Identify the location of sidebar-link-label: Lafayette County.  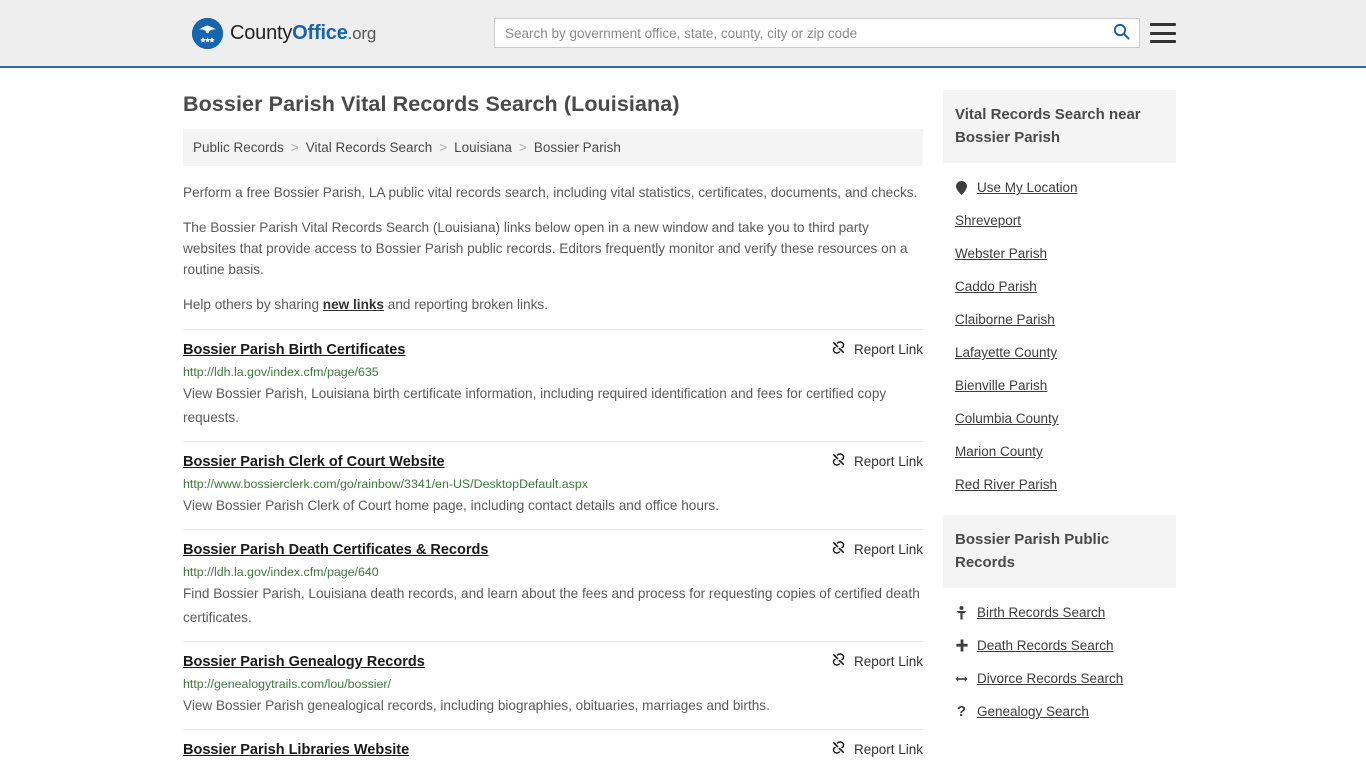
(1006, 352).